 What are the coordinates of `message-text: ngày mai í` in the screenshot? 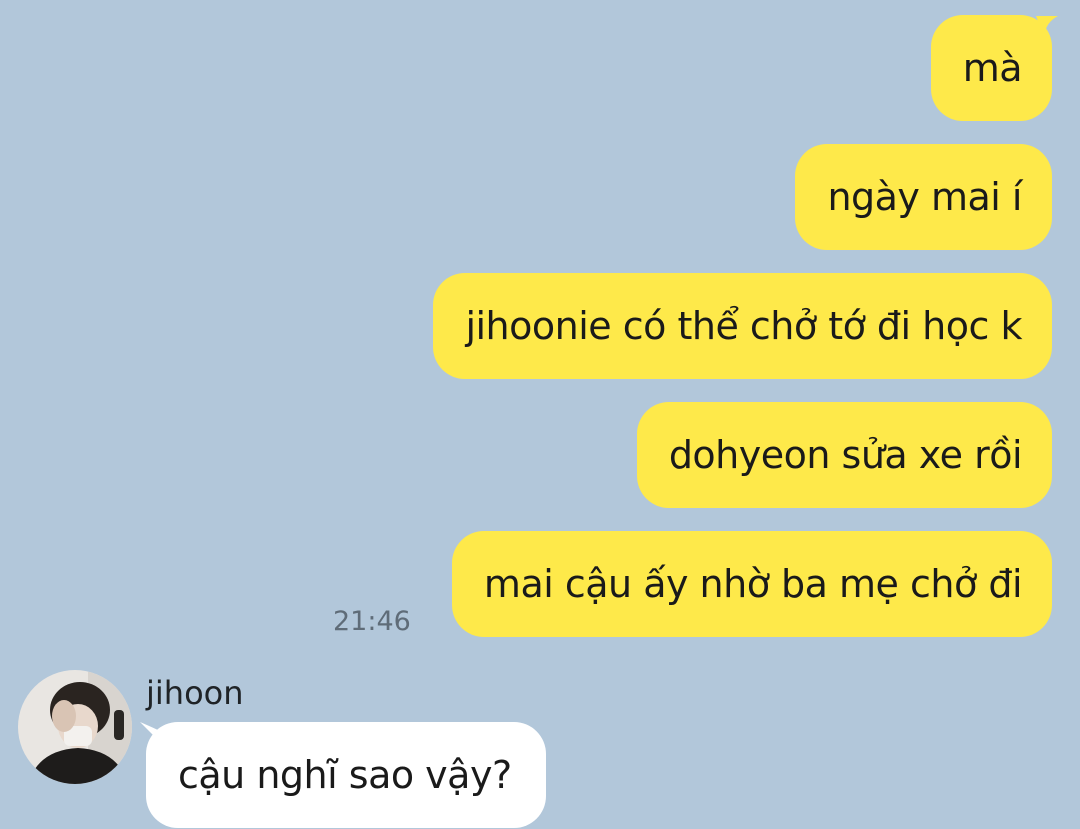 It's located at (924, 197).